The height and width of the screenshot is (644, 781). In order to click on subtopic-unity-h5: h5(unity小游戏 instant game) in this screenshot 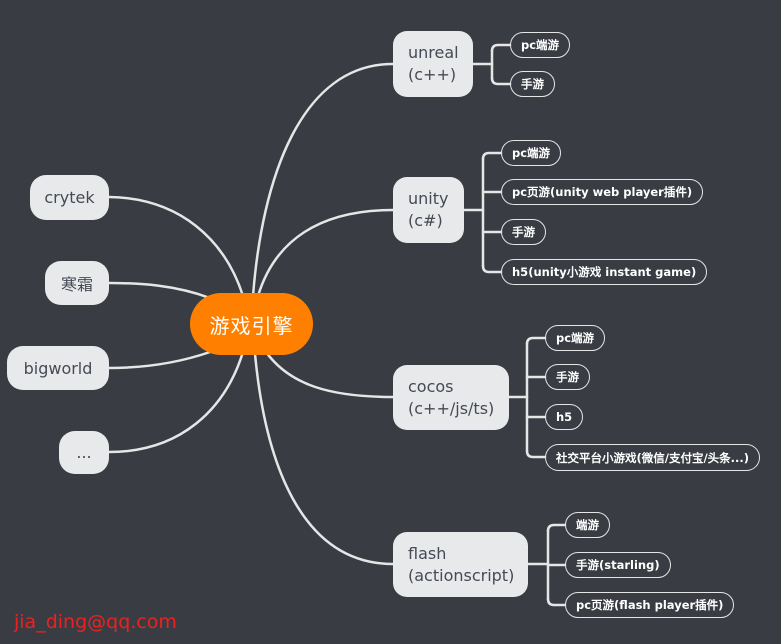, I will do `click(604, 272)`.